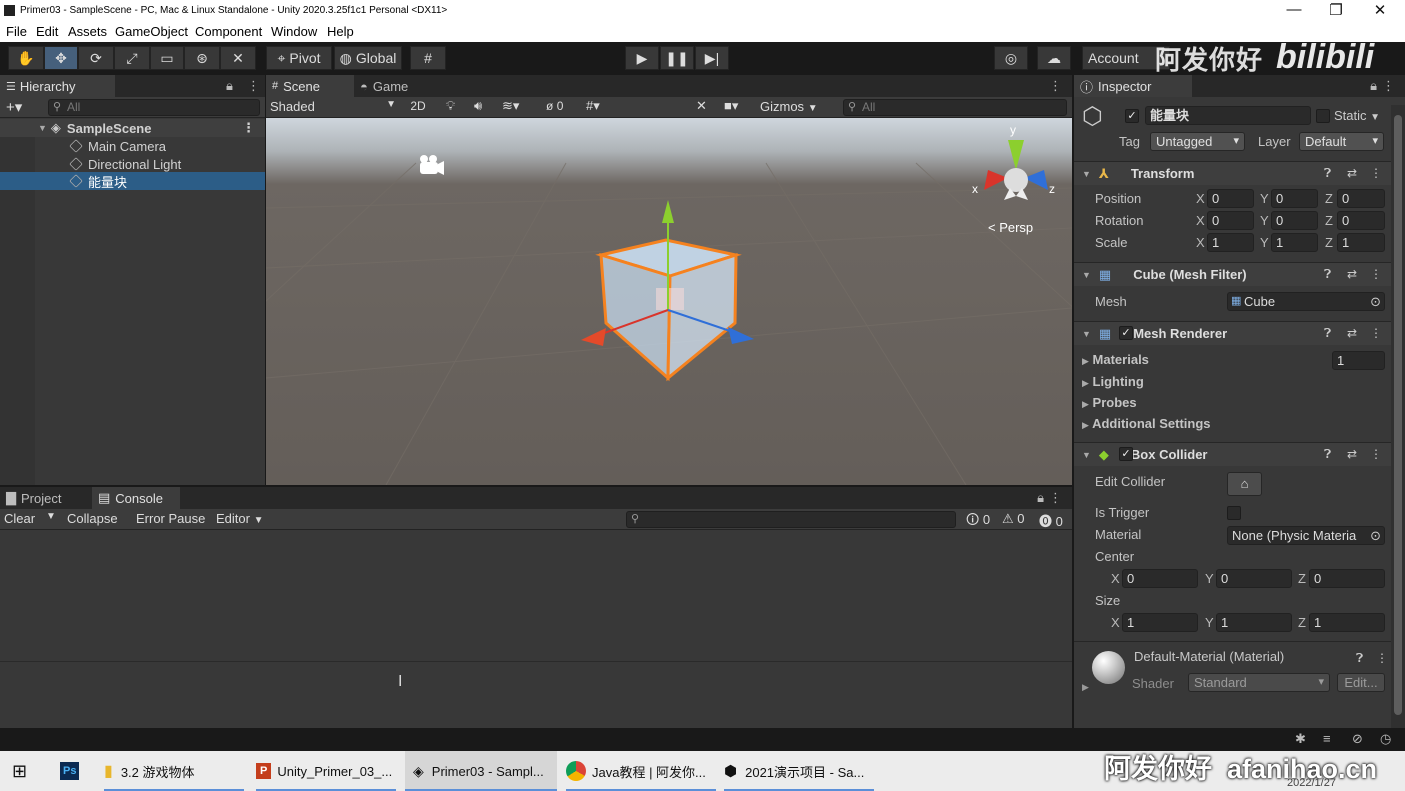  Describe the element at coordinates (47, 31) in the screenshot. I see `menu-edit: Edit` at that location.